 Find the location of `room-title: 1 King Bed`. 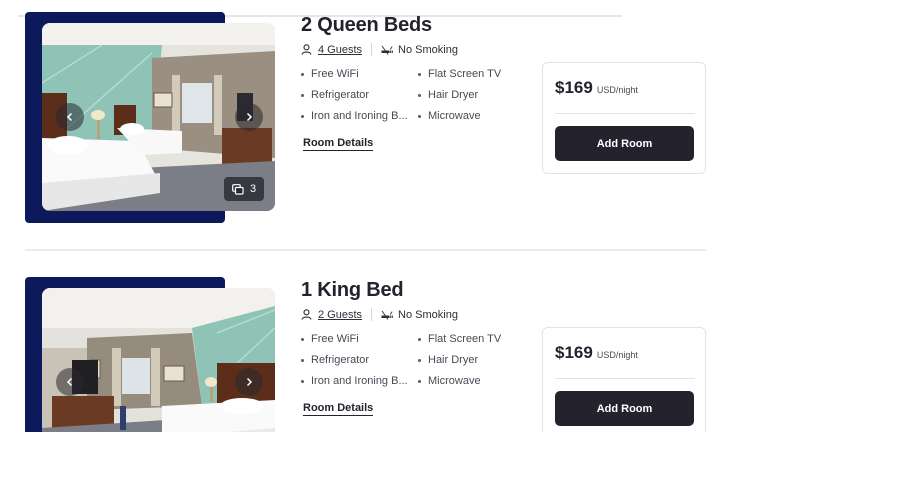

room-title: 1 King Bed is located at coordinates (352, 290).